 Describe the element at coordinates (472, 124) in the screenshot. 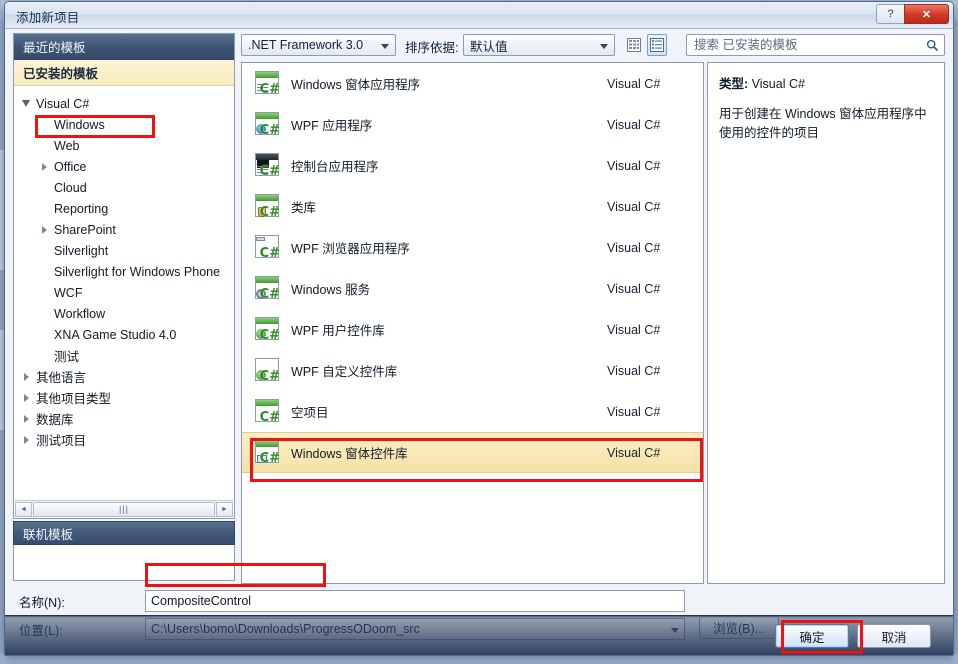

I see `template-list-item: C# WPF 应用程序 Visual C#` at that location.